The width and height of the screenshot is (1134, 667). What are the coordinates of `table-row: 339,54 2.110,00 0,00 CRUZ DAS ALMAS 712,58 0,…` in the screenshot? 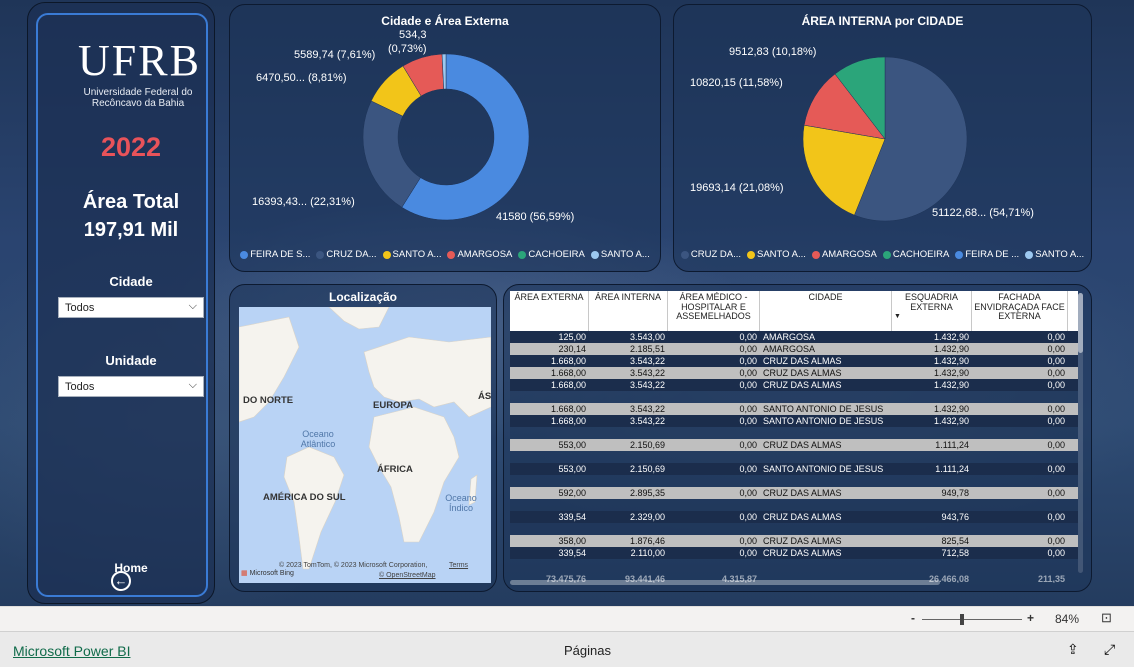 It's located at (794, 553).